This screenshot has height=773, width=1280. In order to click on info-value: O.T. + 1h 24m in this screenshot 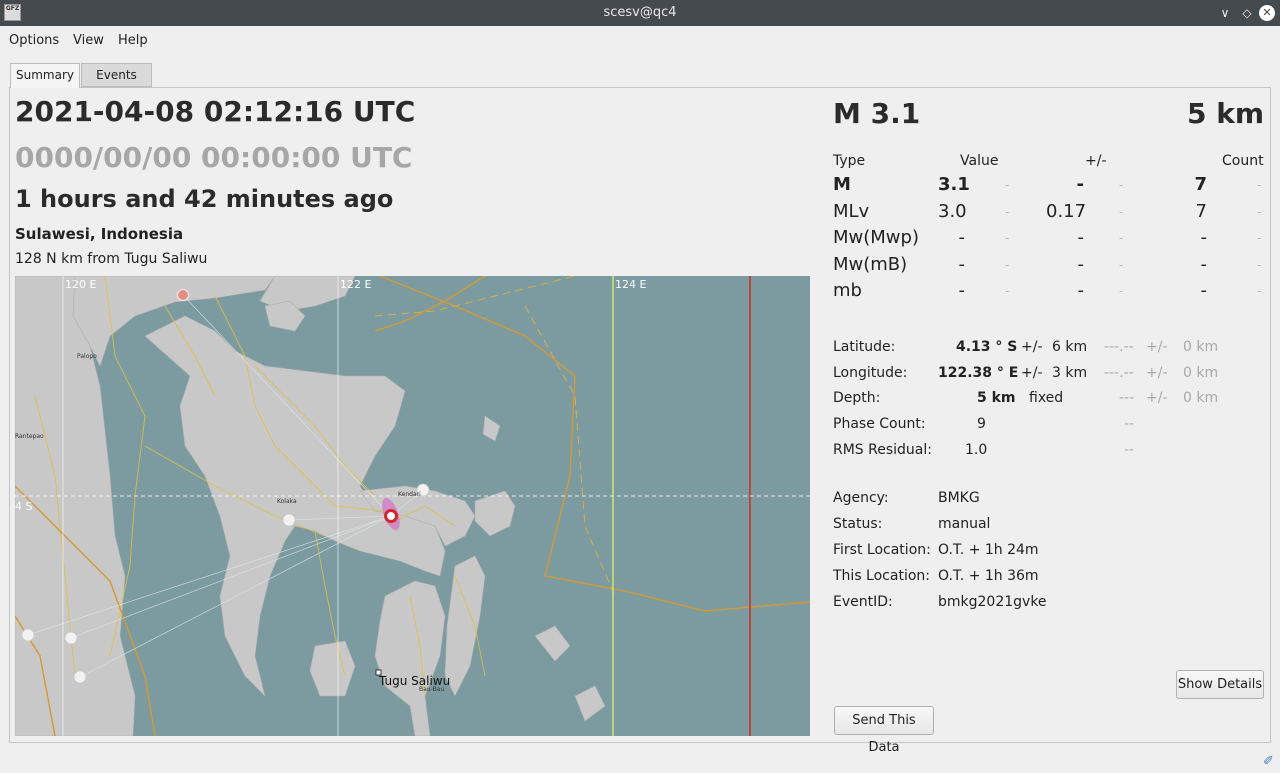, I will do `click(988, 550)`.